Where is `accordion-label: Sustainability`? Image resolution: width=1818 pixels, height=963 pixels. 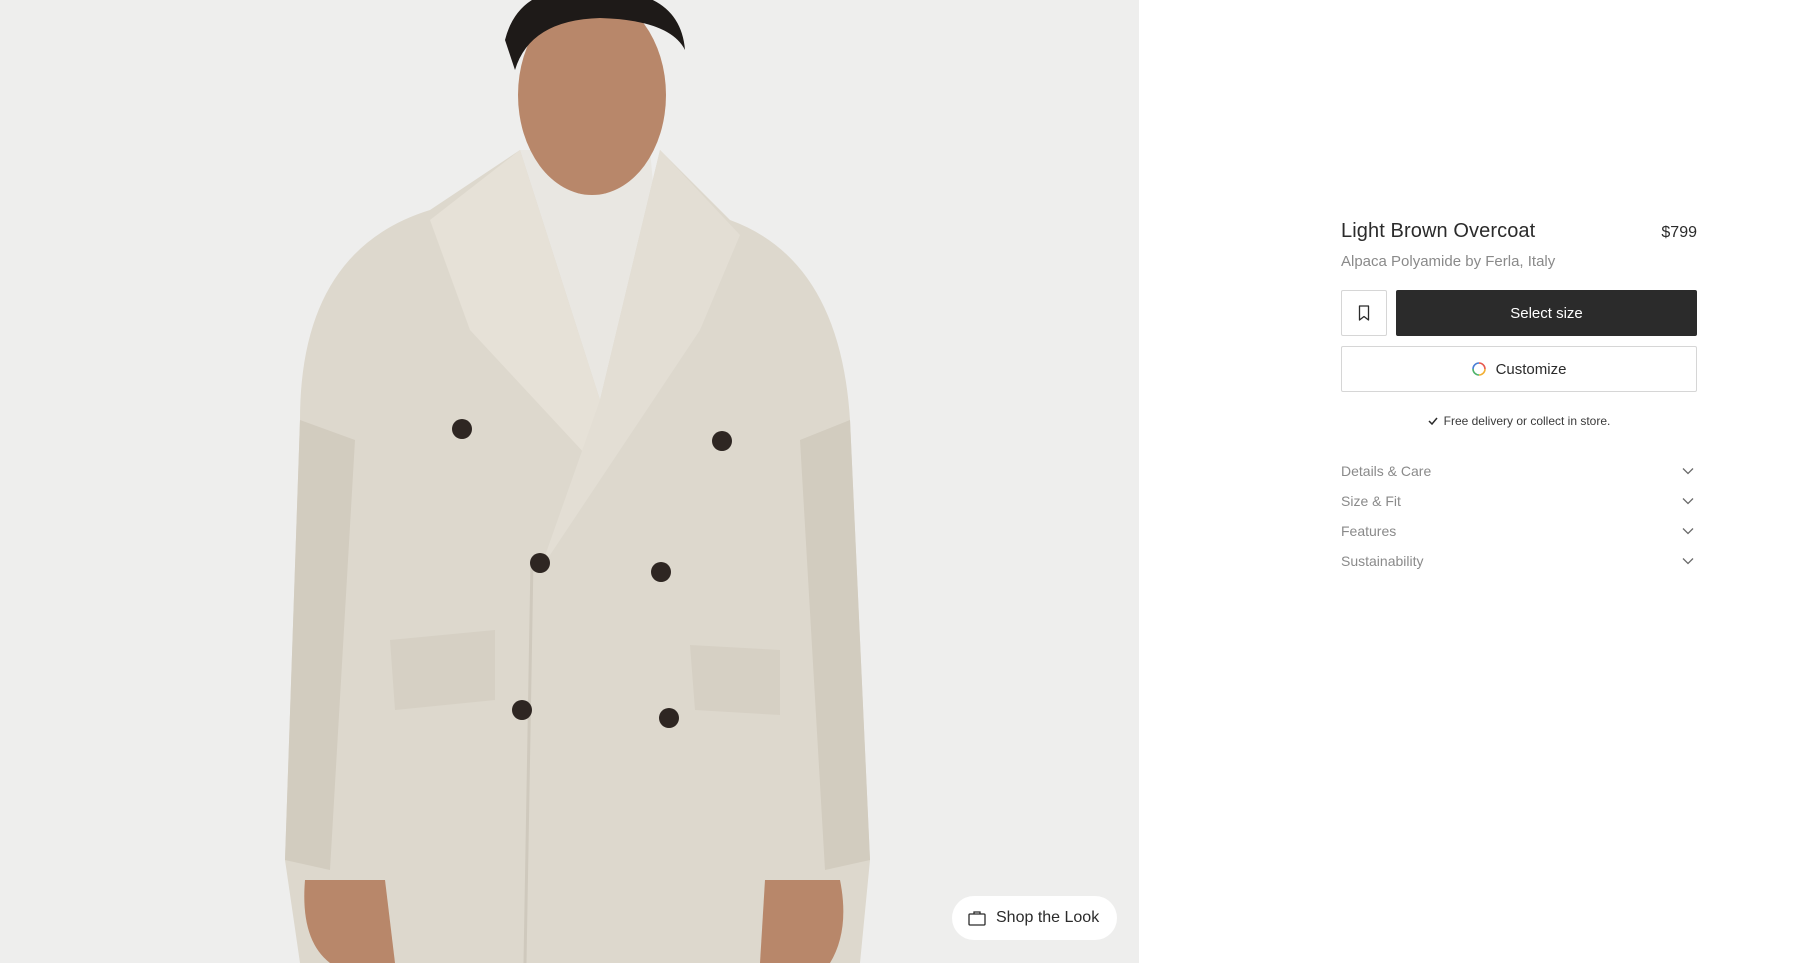 accordion-label: Sustainability is located at coordinates (1382, 561).